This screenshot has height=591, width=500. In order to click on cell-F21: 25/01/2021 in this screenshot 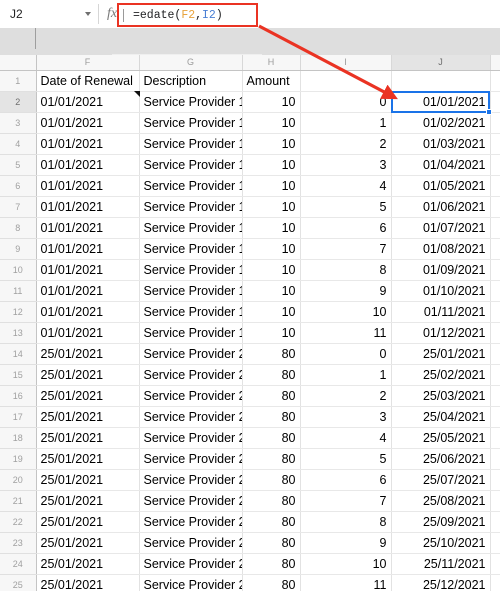, I will do `click(88, 501)`.